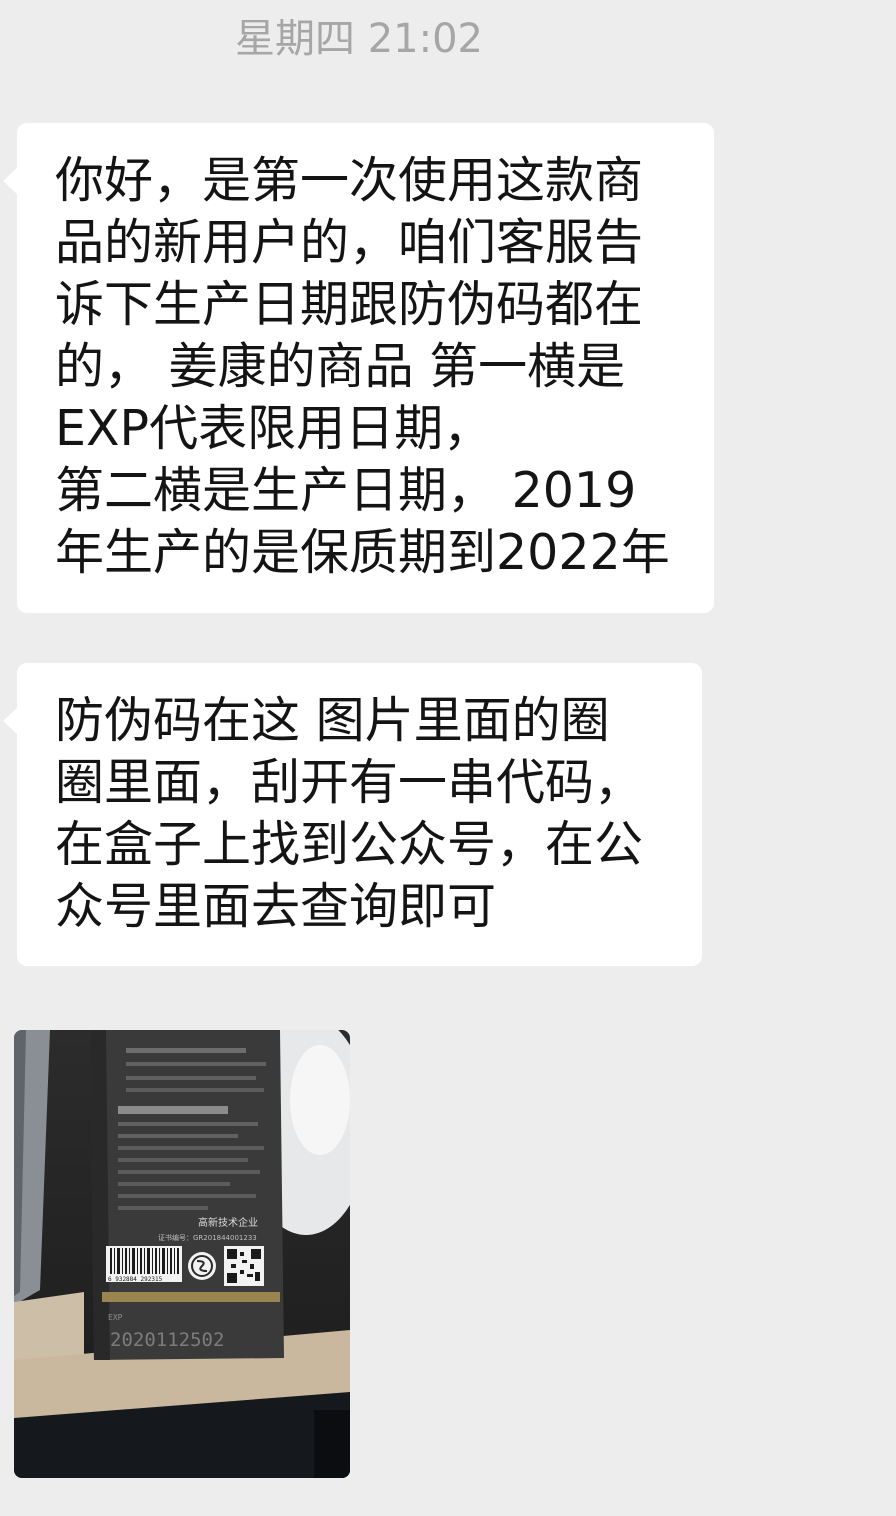 This screenshot has width=896, height=1516. Describe the element at coordinates (135, 1279) in the screenshot. I see `barcode-number: 6 932884 292315` at that location.